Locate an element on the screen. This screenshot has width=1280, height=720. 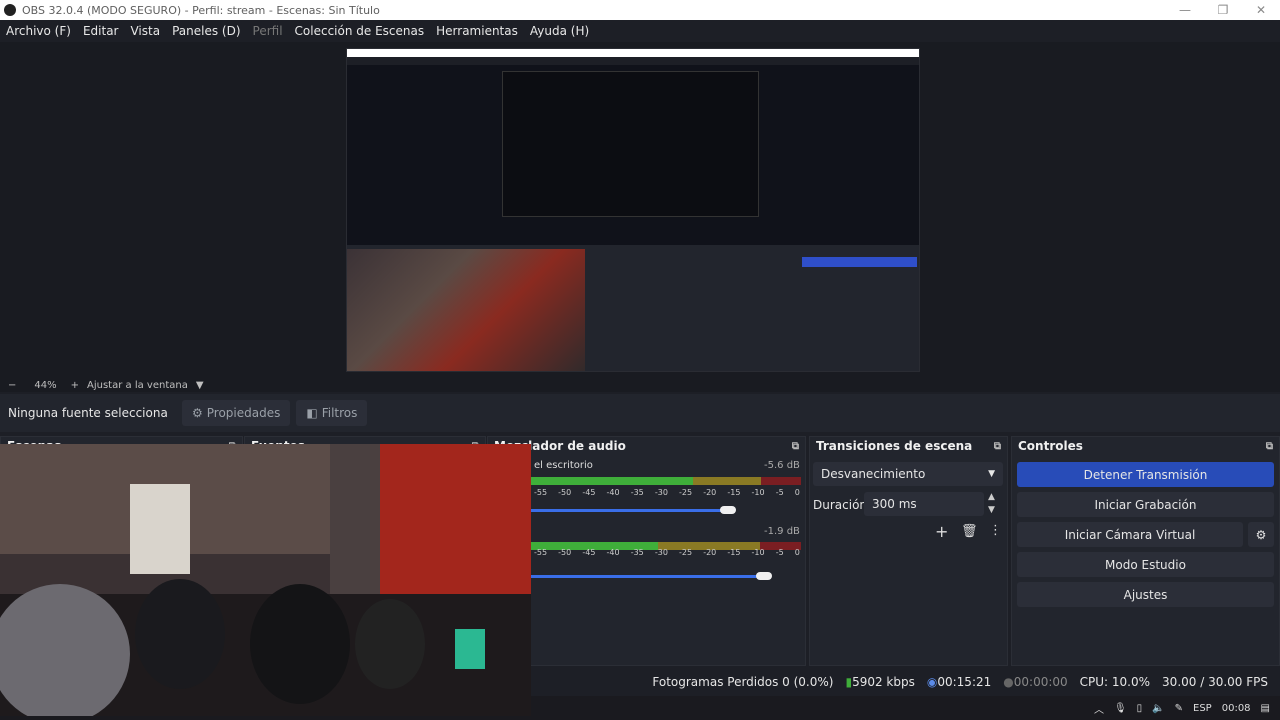
stream-icon: ◉ is located at coordinates (932, 682).